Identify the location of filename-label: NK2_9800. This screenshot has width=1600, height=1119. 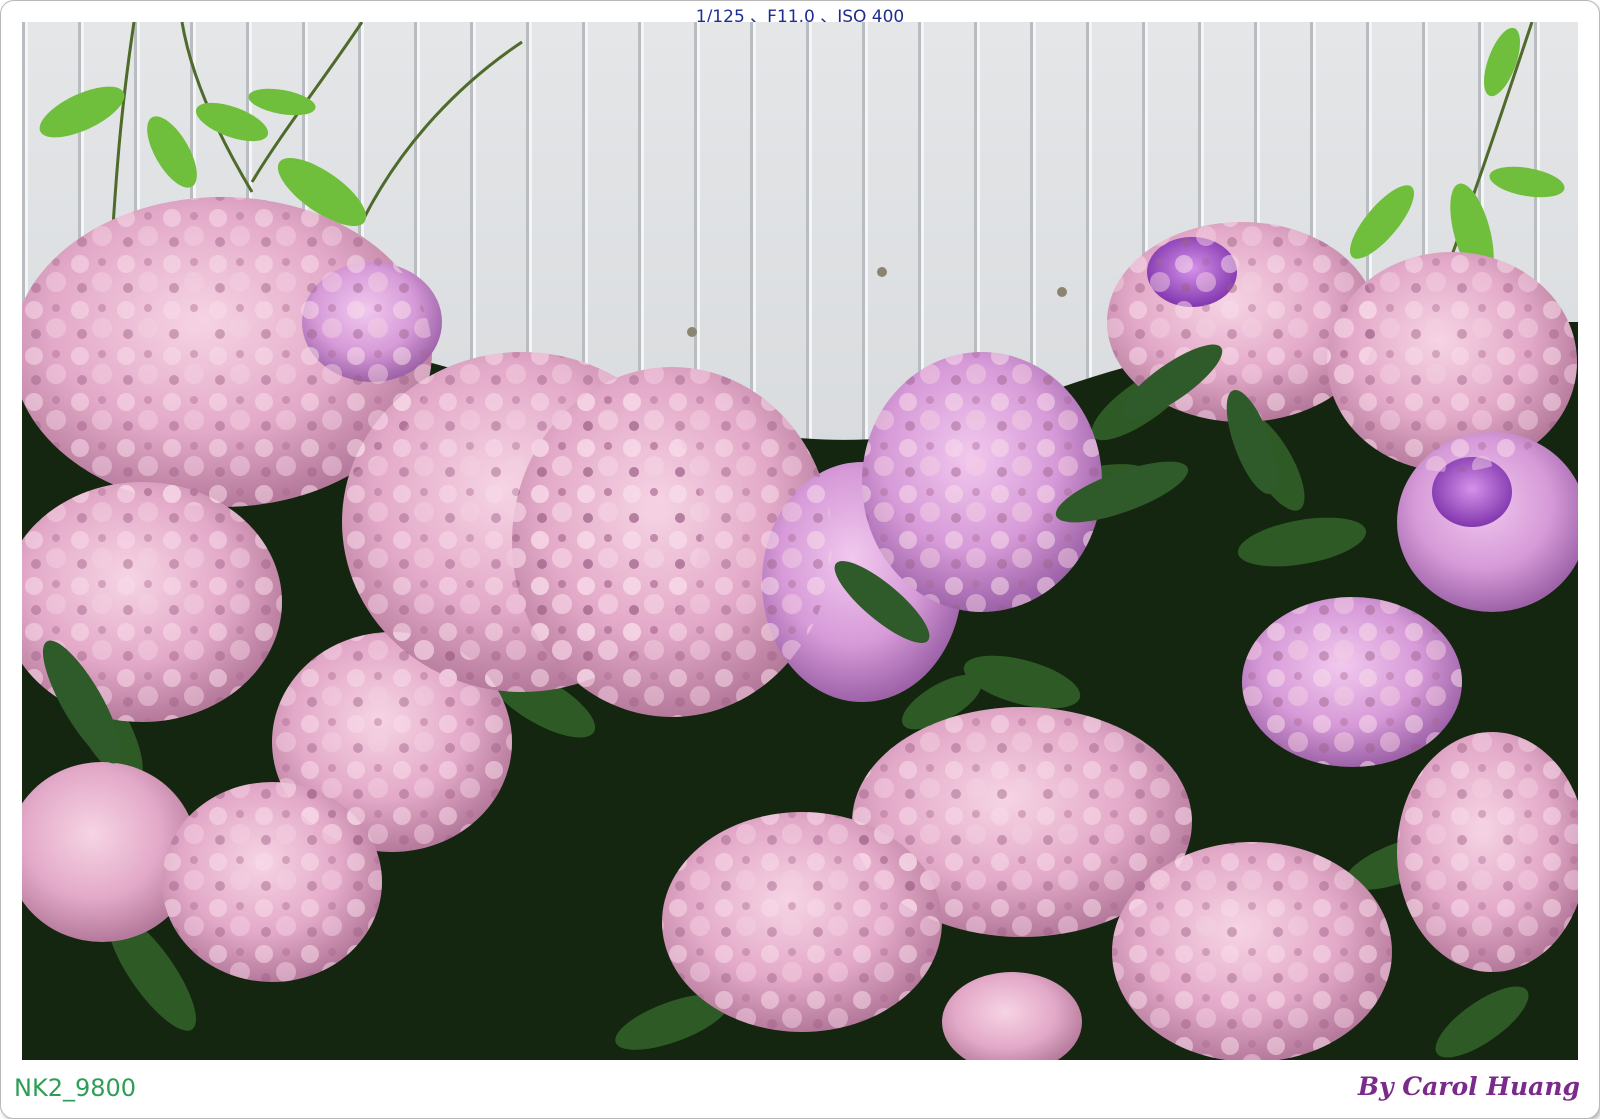
(75, 1088).